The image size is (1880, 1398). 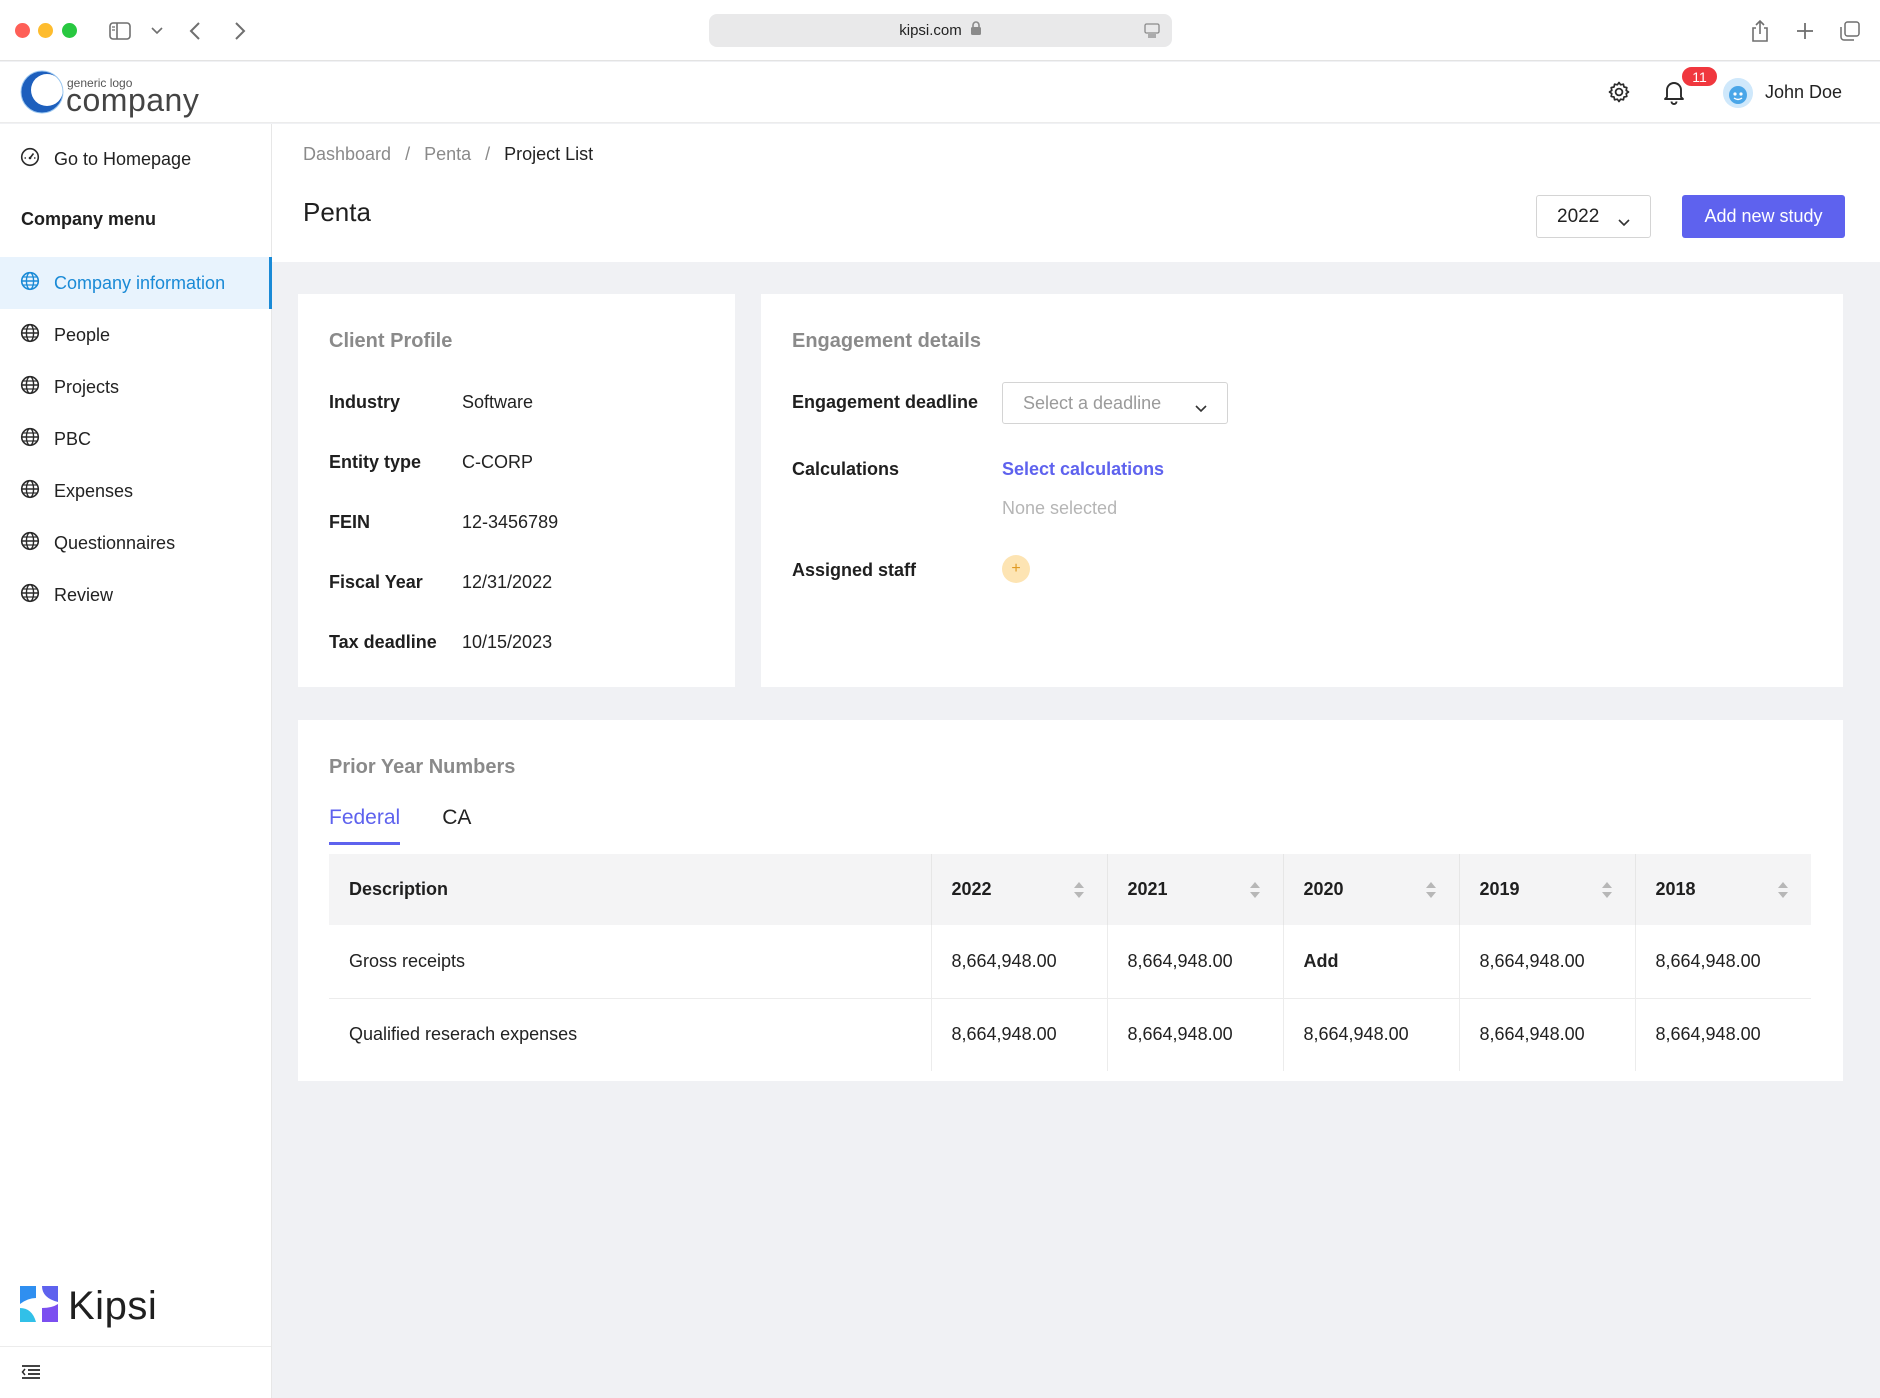 I want to click on go-to-homepage-link: Go to Homepage, so click(x=105, y=159).